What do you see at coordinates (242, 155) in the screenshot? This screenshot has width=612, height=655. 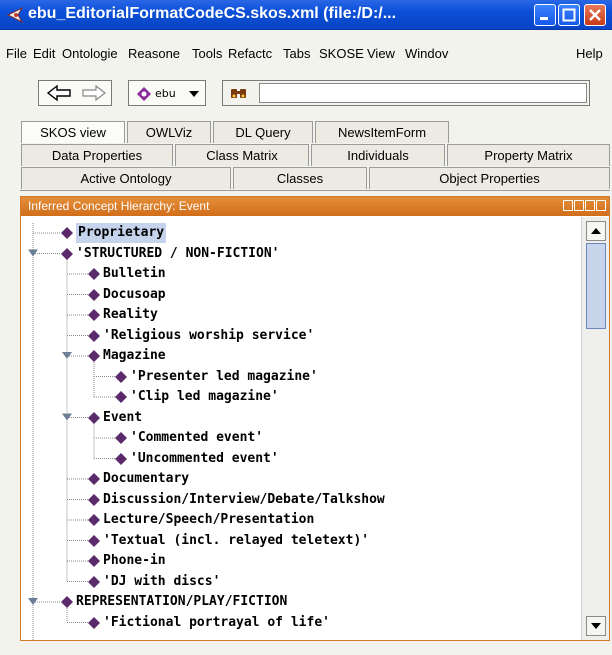 I see `tab-class-matrix: Class Matrix` at bounding box center [242, 155].